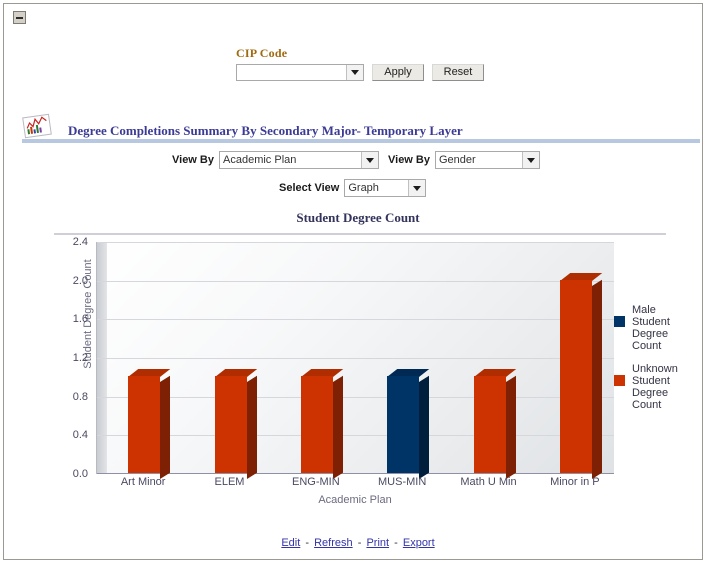 This screenshot has height=565, width=708. What do you see at coordinates (356, 543) in the screenshot?
I see `footer-links: Edit - Refresh - Print - Export` at bounding box center [356, 543].